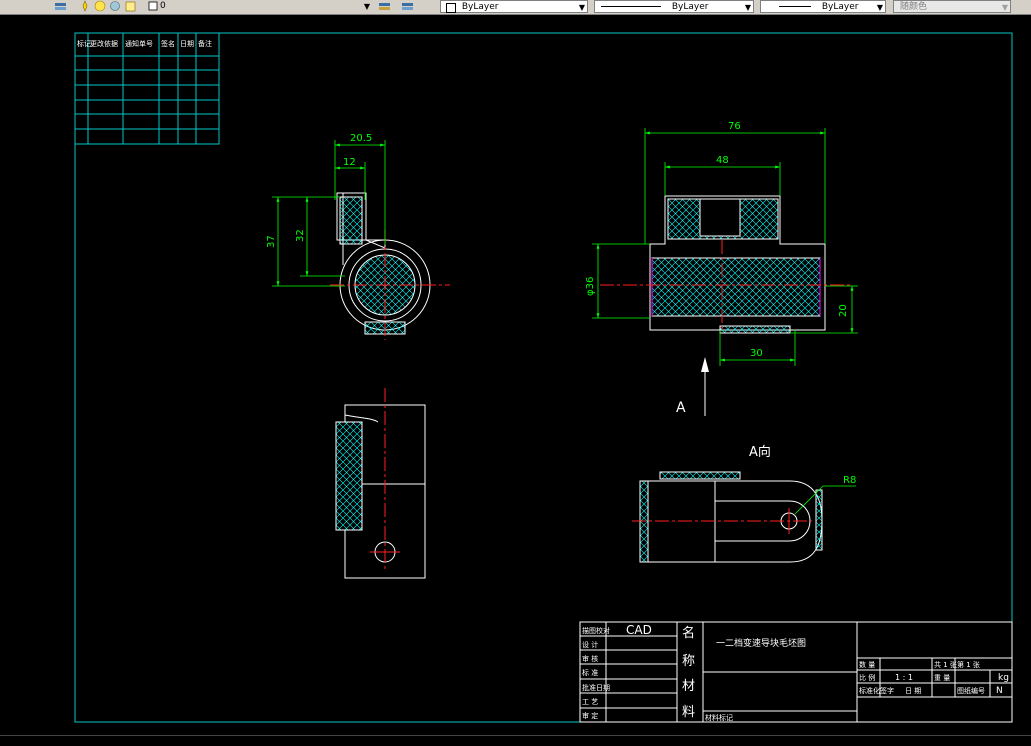 This screenshot has height=746, width=1031. Describe the element at coordinates (867, 664) in the screenshot. I see `title-block-cell: 数 量` at that location.